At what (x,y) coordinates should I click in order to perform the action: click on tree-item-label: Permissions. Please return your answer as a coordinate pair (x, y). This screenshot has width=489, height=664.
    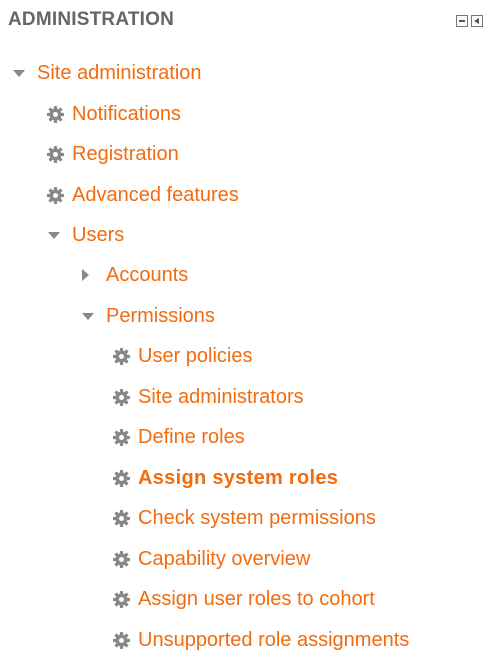
    Looking at the image, I should click on (160, 315).